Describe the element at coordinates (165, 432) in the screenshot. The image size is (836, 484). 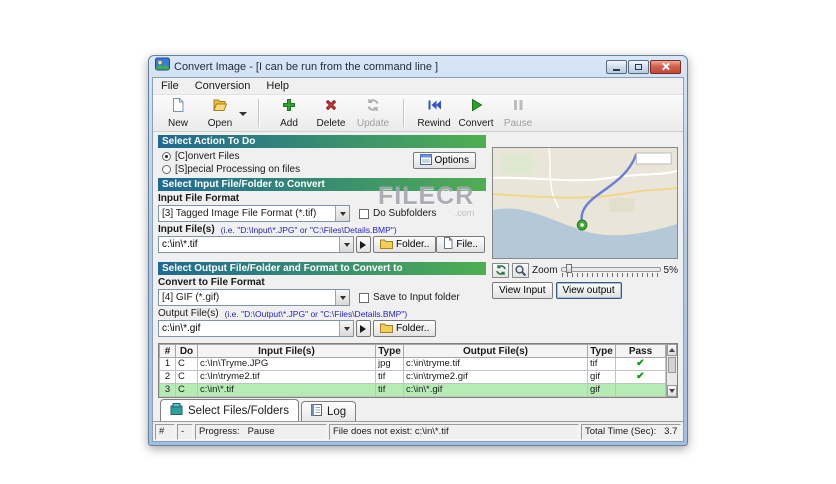
I see `status-row-indicator: #` at that location.